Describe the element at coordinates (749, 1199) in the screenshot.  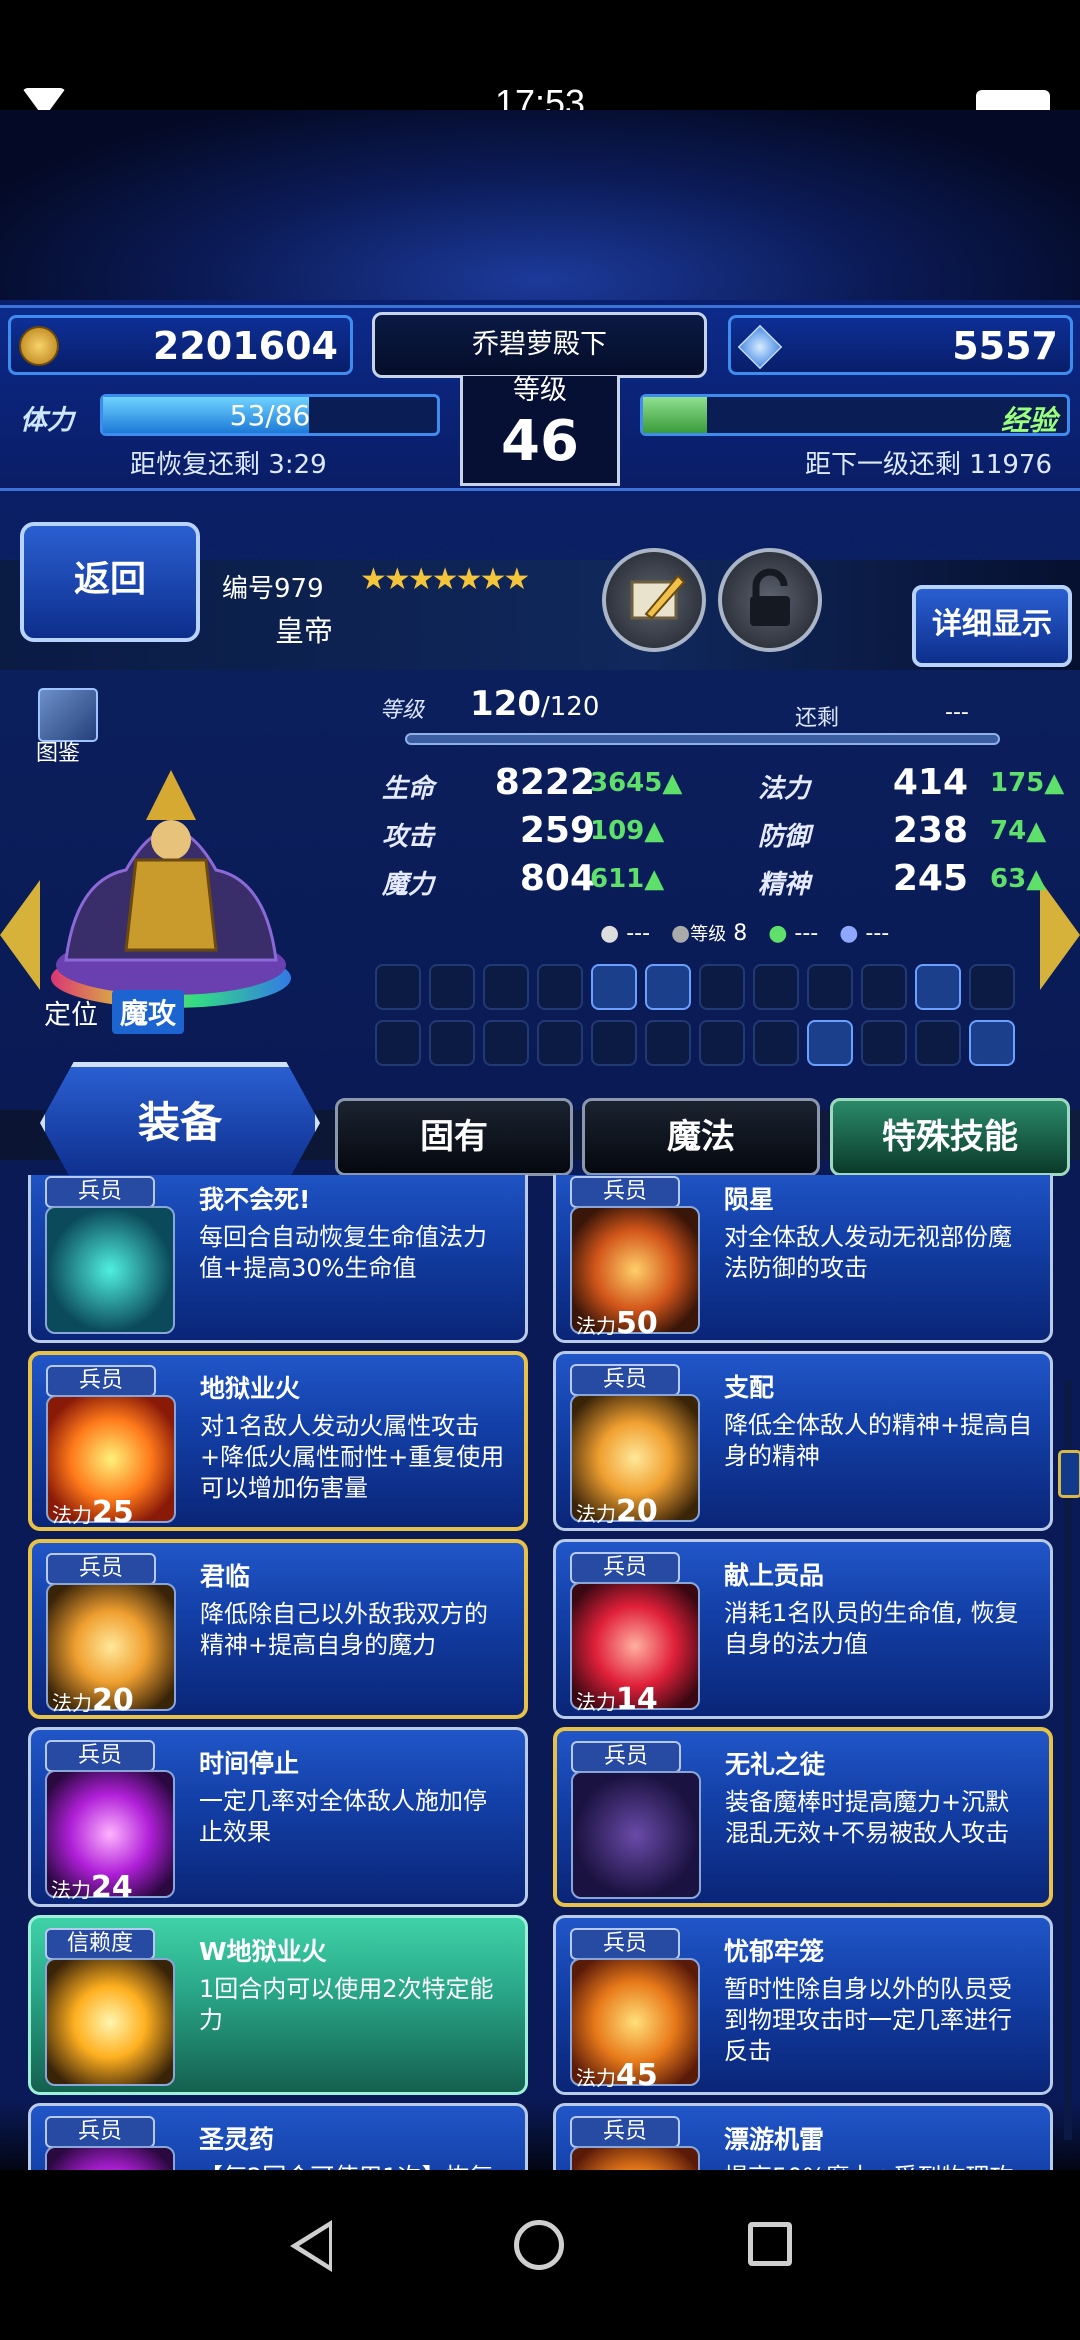
I see `ability-name: 陨星` at that location.